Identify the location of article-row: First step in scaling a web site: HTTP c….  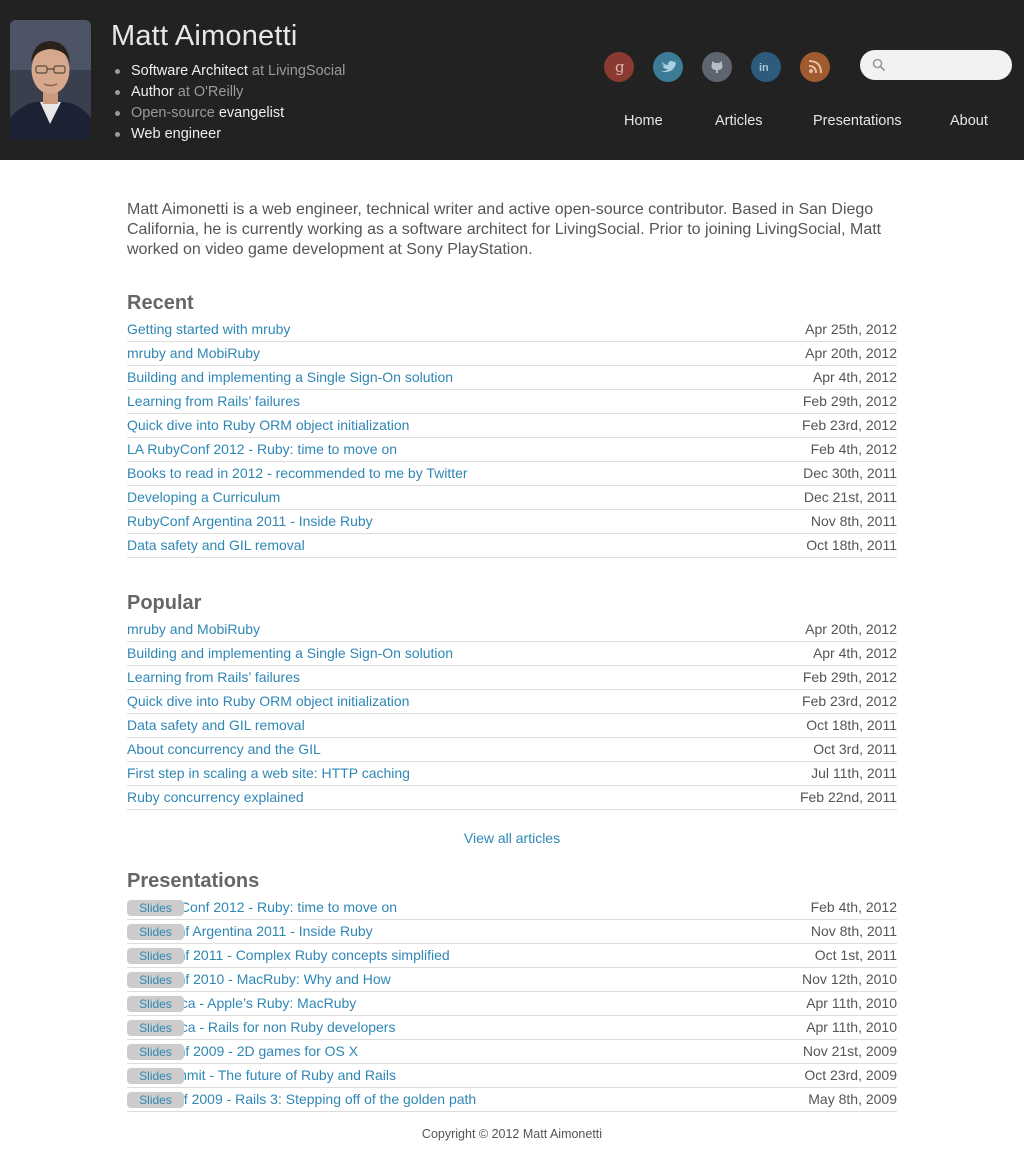
(512, 774).